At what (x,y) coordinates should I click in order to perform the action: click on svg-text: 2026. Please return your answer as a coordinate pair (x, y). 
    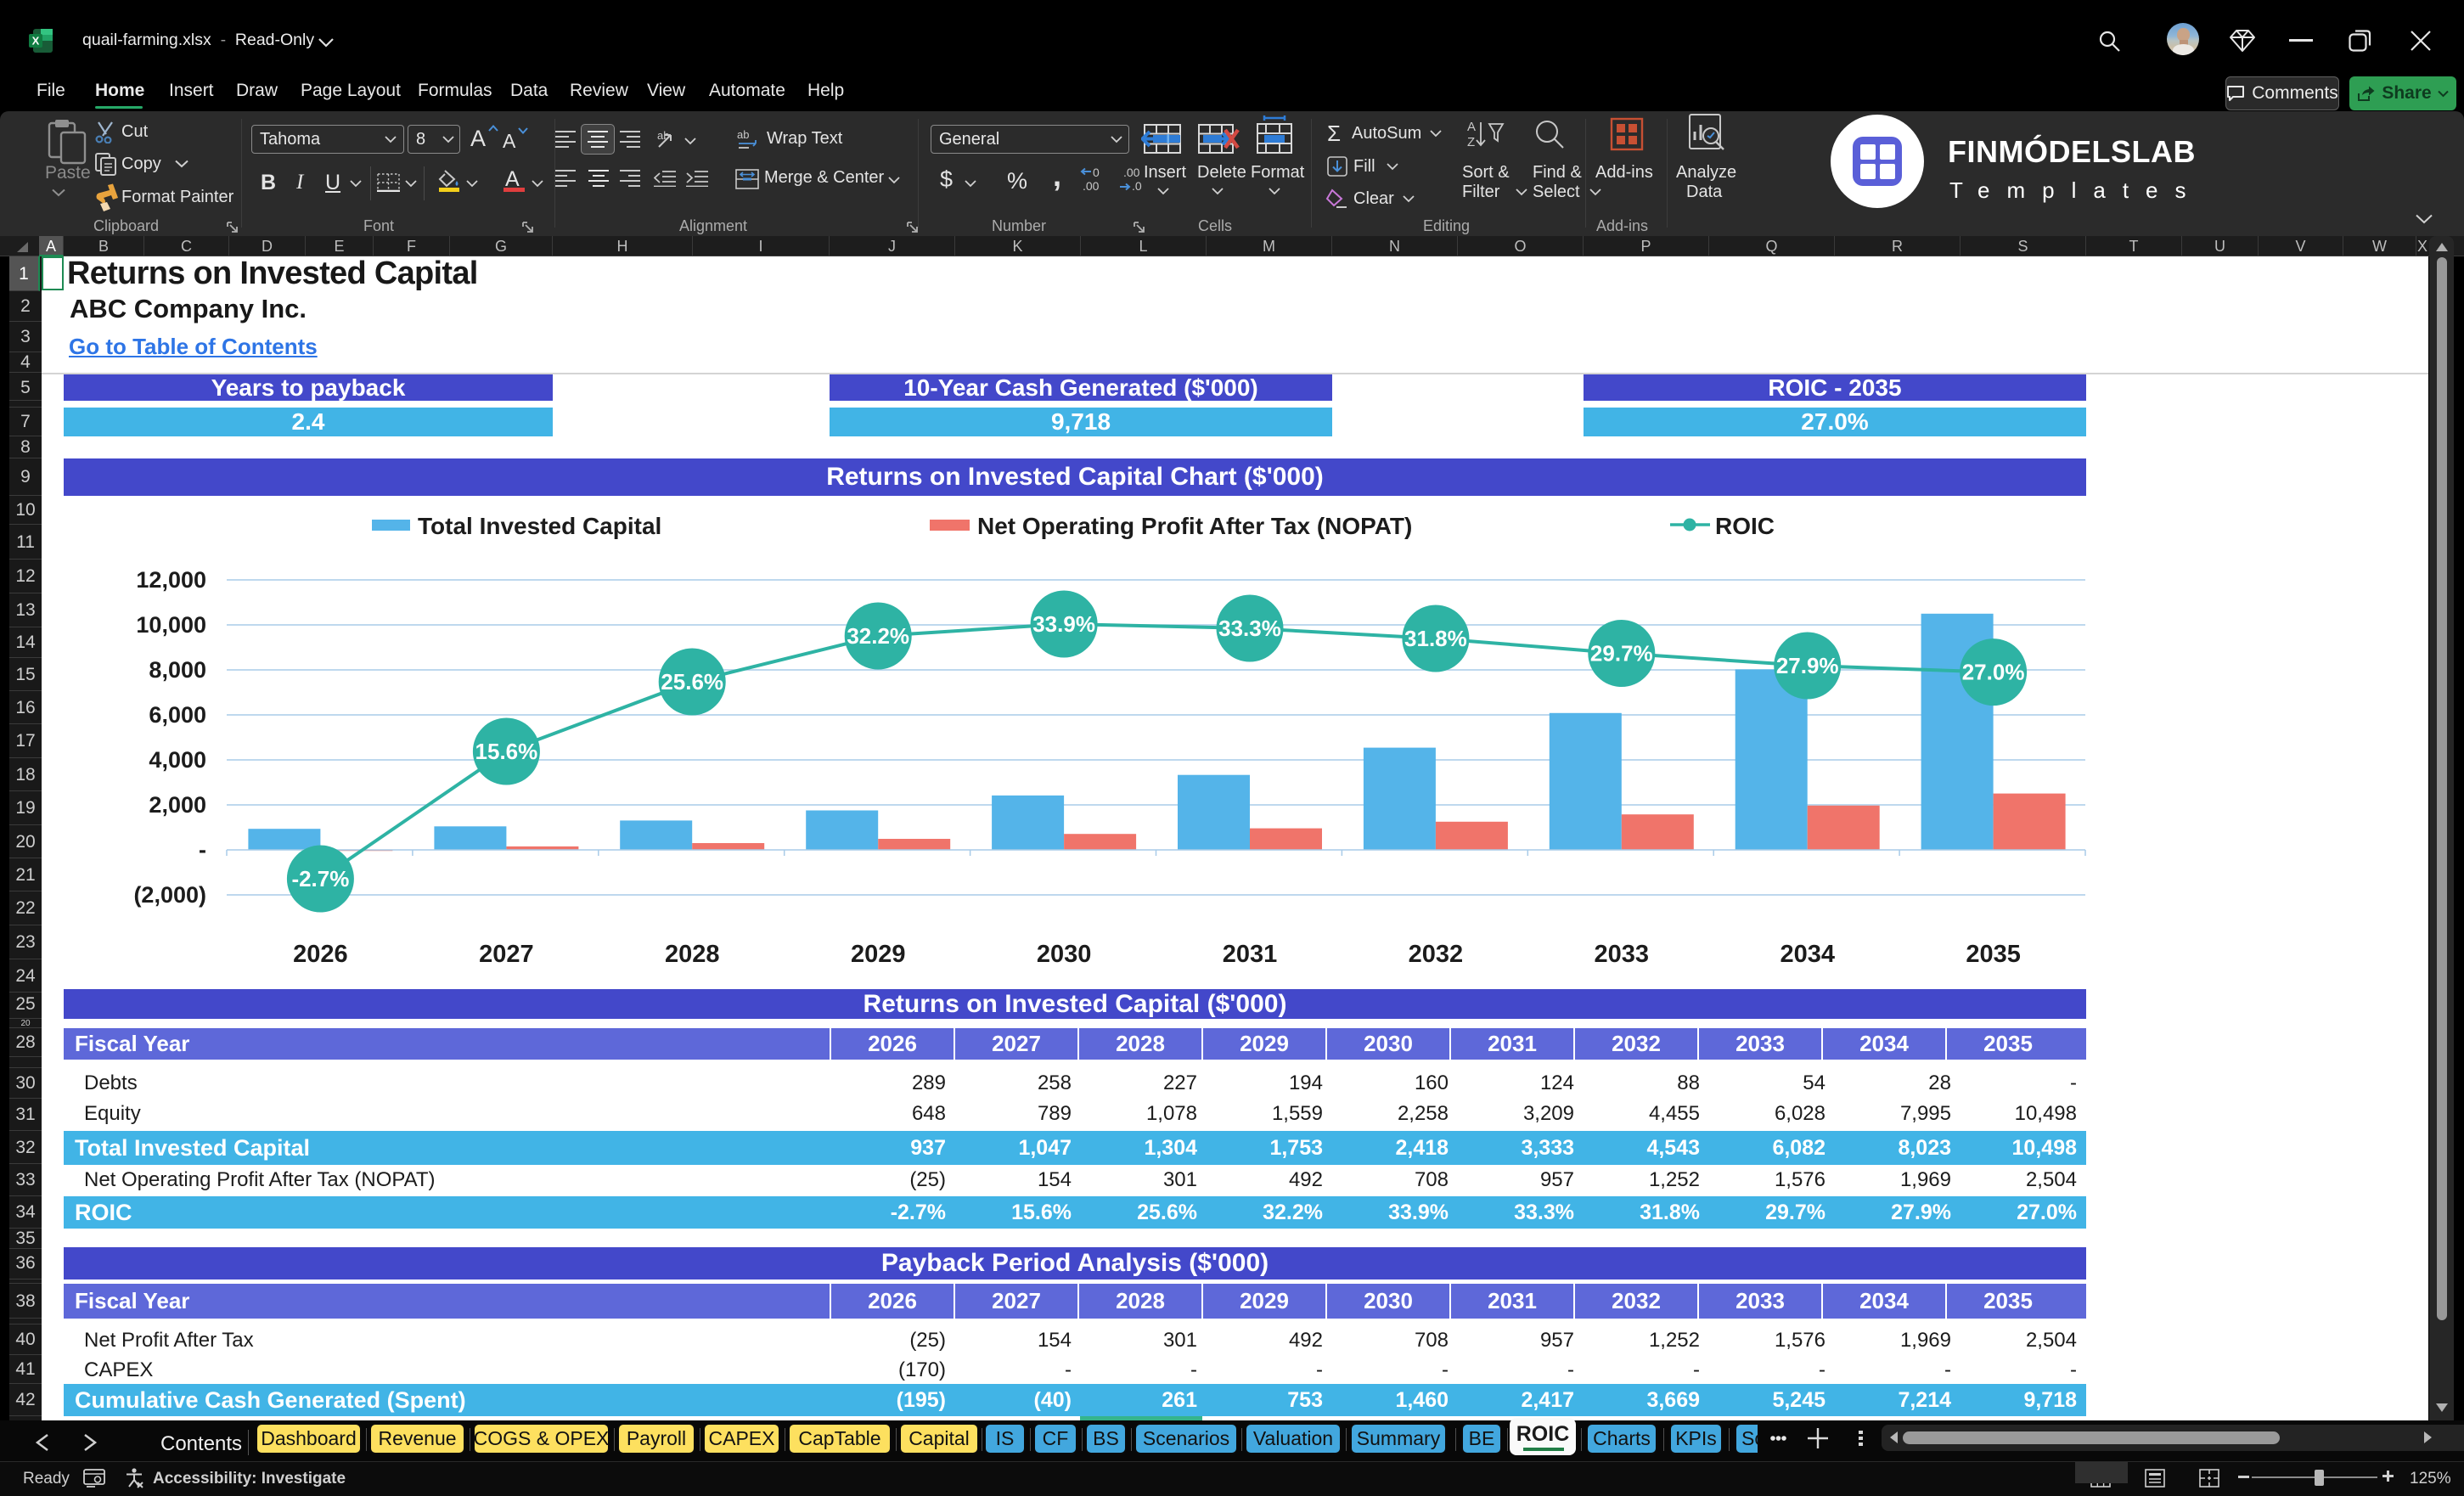
    Looking at the image, I should click on (320, 954).